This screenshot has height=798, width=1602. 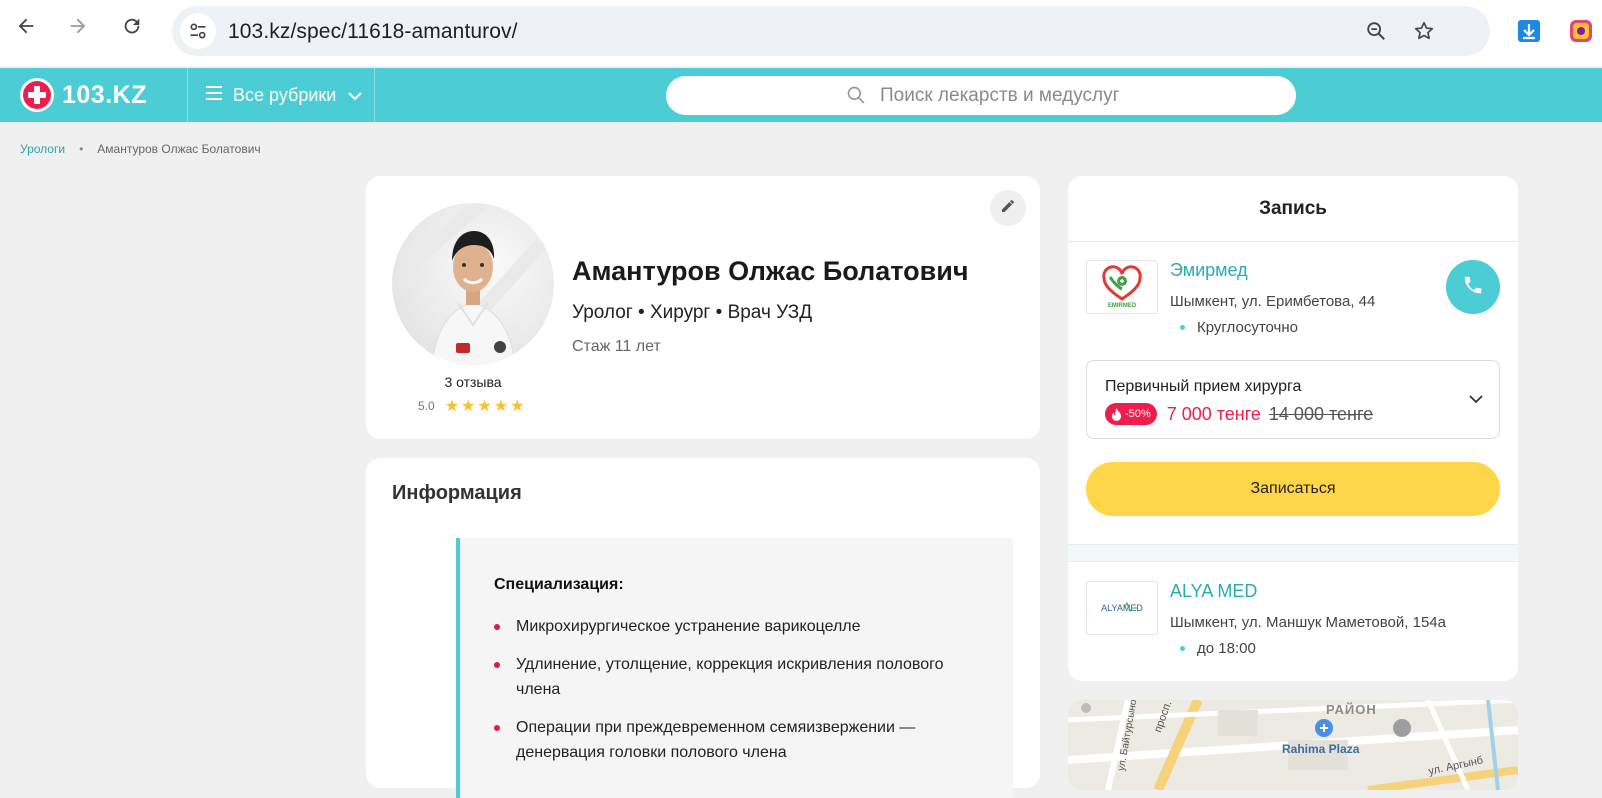 I want to click on discount-badge: -50%, so click(x=1131, y=414).